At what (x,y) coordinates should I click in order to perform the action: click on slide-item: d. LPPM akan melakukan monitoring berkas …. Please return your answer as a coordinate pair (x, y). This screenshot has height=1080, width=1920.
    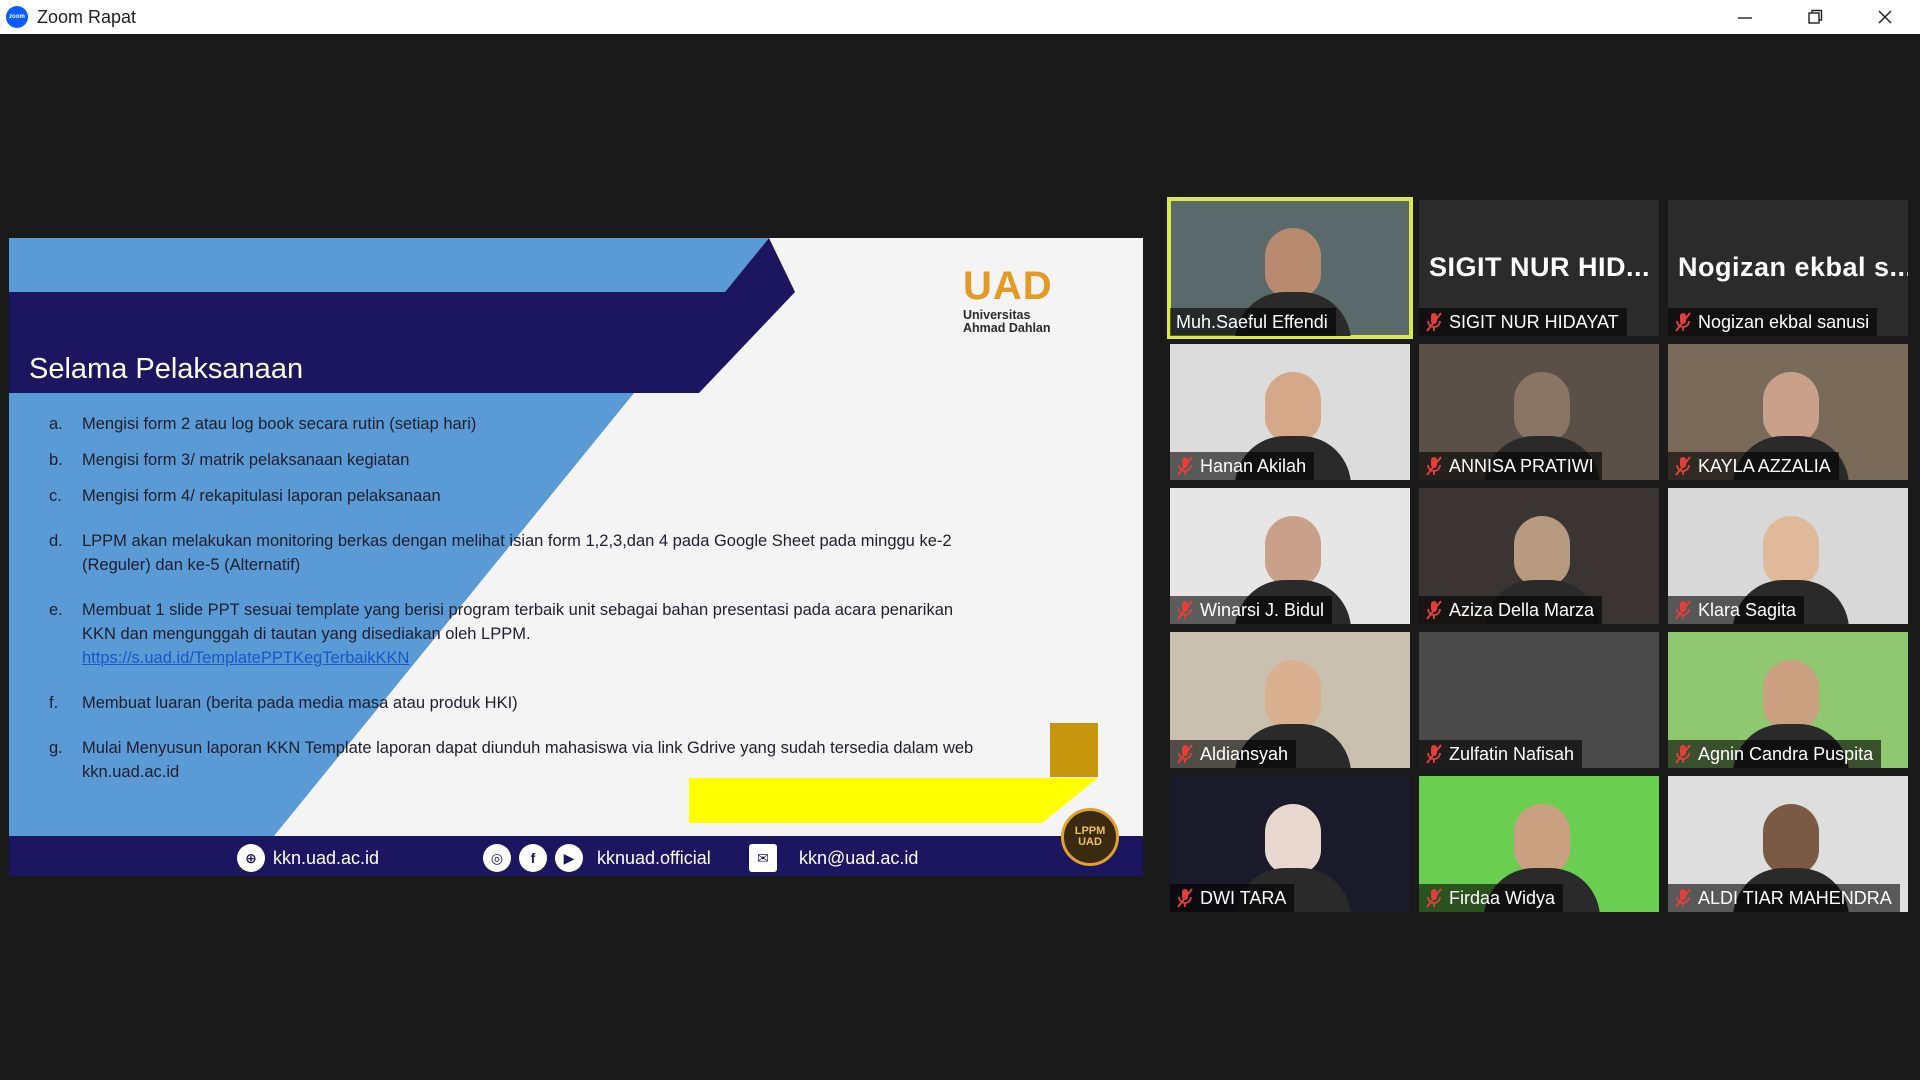
    Looking at the image, I should click on (514, 553).